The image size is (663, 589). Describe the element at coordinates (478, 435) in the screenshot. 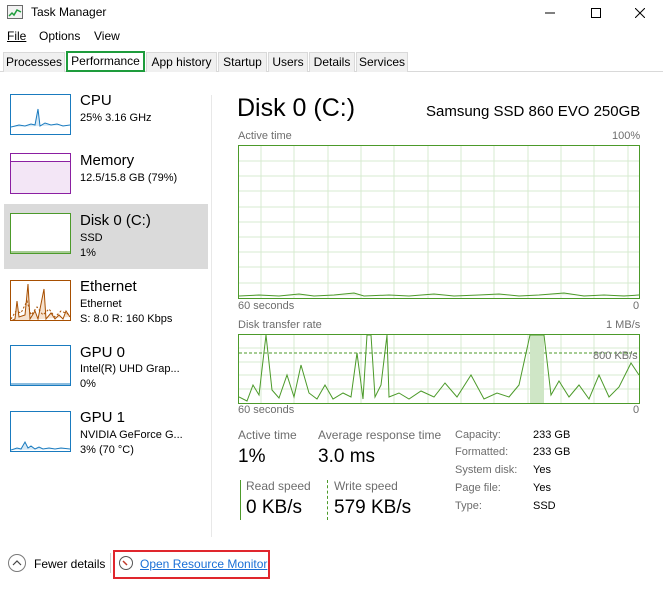

I see `capacity-label: Capacity:` at that location.